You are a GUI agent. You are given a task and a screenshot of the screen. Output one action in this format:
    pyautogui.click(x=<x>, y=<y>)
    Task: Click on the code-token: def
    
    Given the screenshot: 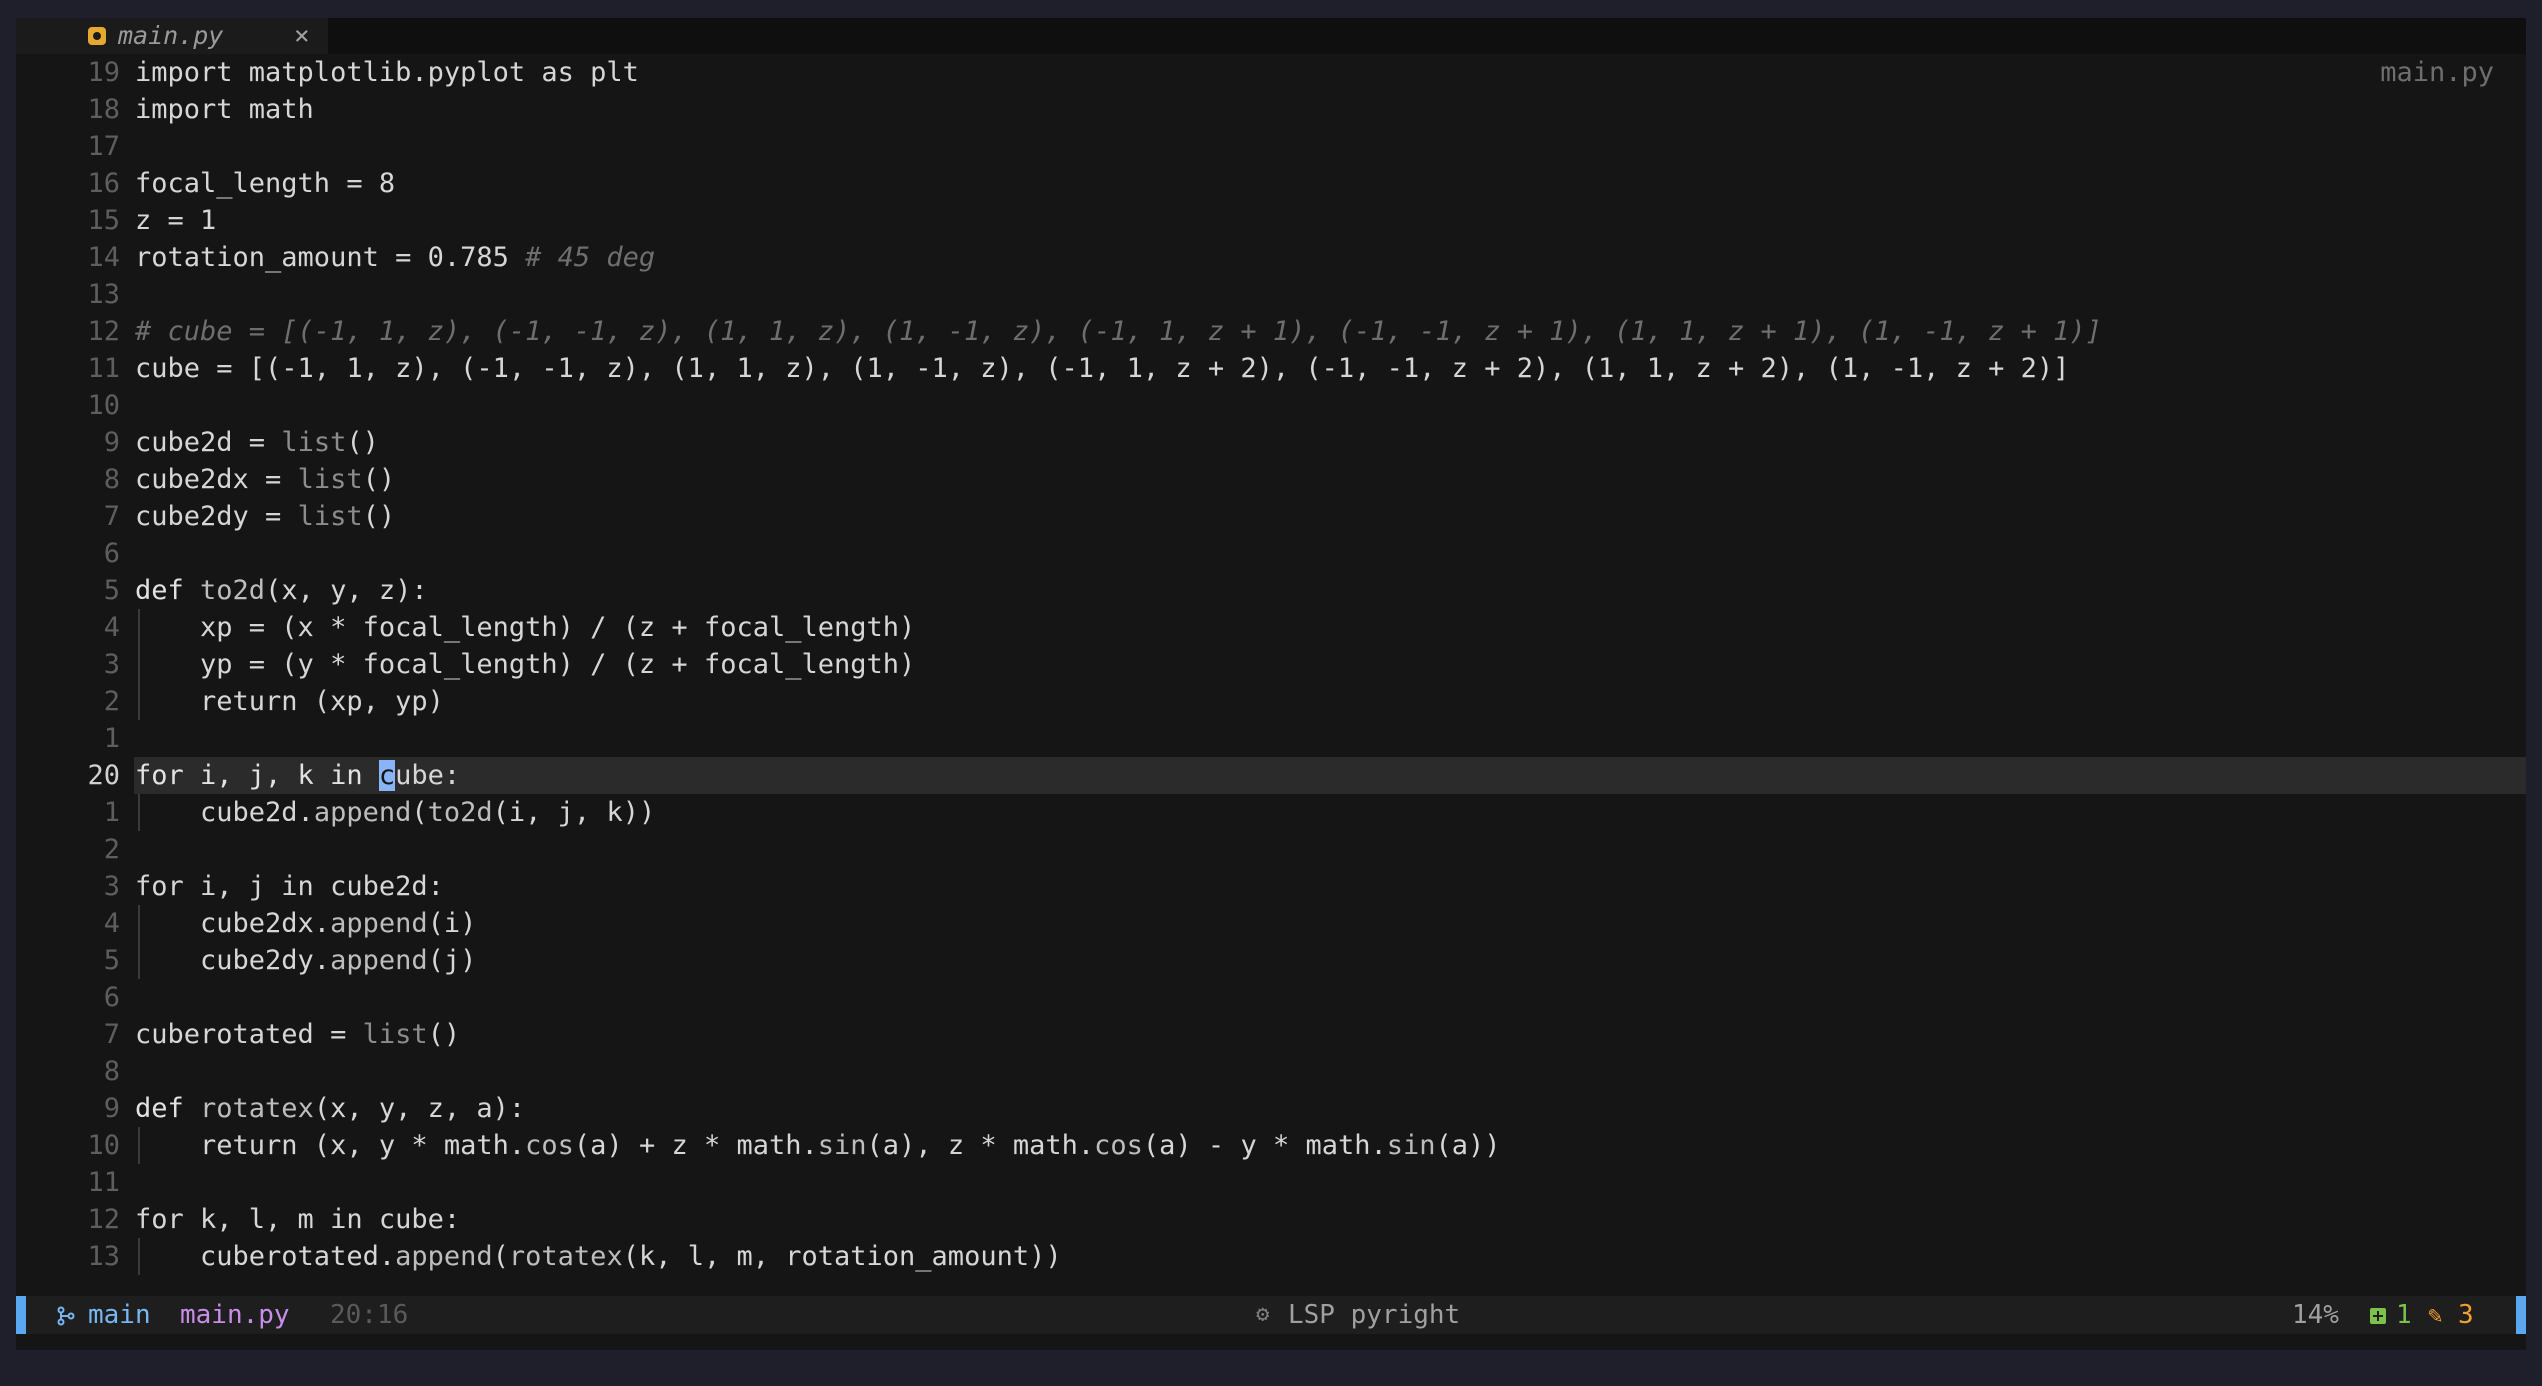 What is the action you would take?
    pyautogui.click(x=168, y=590)
    